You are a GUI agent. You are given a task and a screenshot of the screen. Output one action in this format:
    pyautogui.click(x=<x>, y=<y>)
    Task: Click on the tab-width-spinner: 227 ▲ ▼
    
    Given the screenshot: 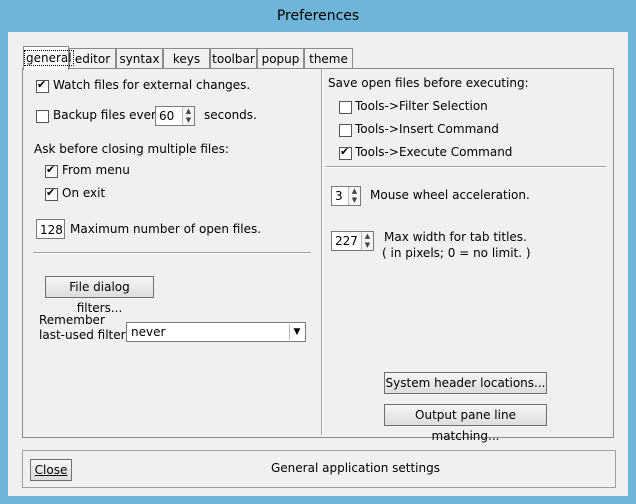 What is the action you would take?
    pyautogui.click(x=352, y=241)
    